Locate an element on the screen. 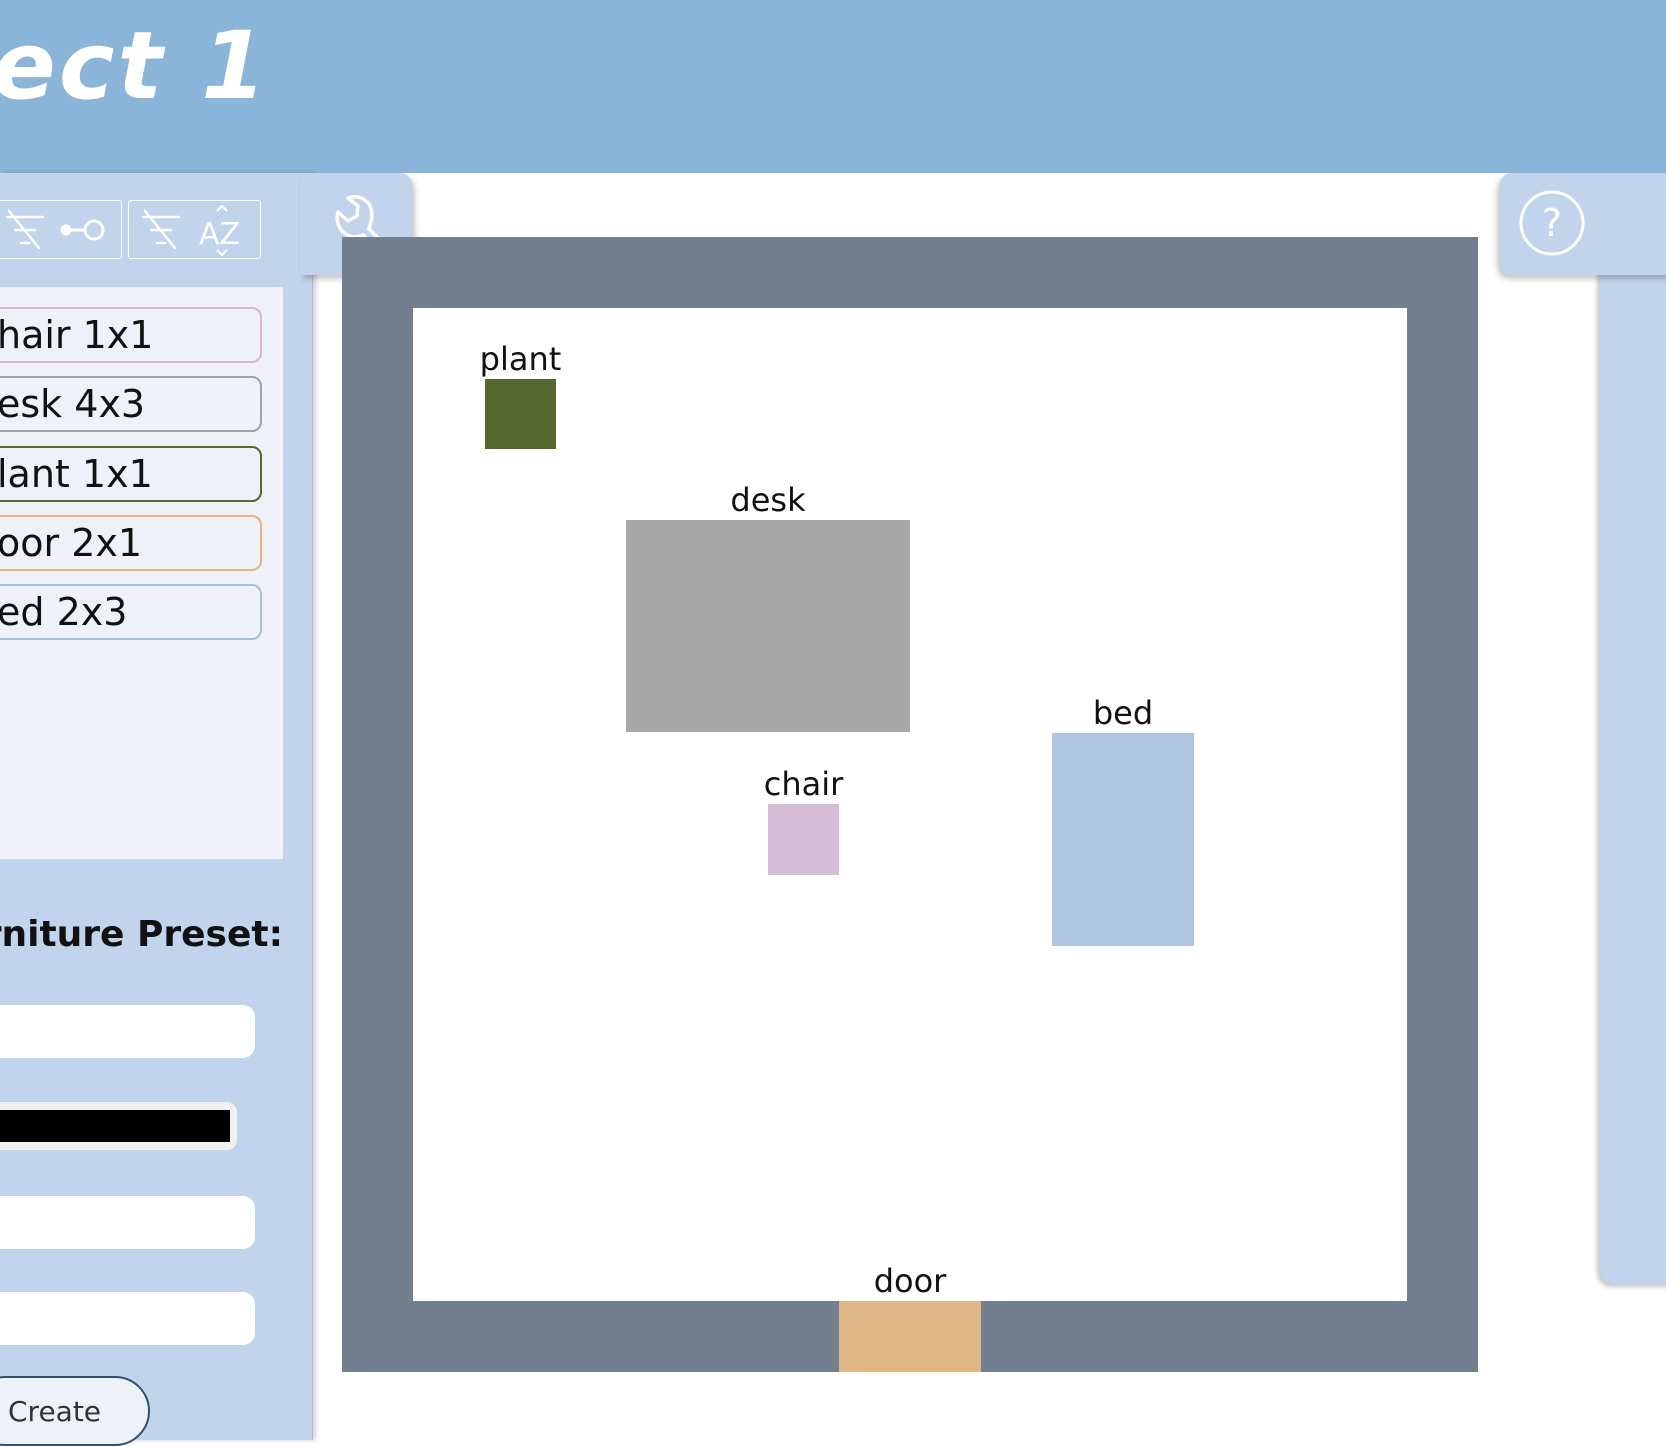 This screenshot has width=1666, height=1446. list-item-chair: hair 1x1 is located at coordinates (131, 335).